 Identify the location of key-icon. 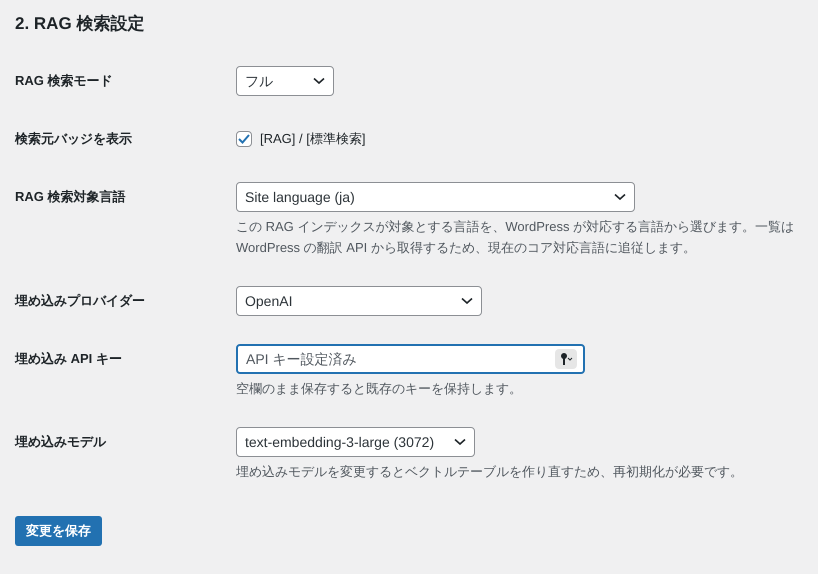
(566, 359).